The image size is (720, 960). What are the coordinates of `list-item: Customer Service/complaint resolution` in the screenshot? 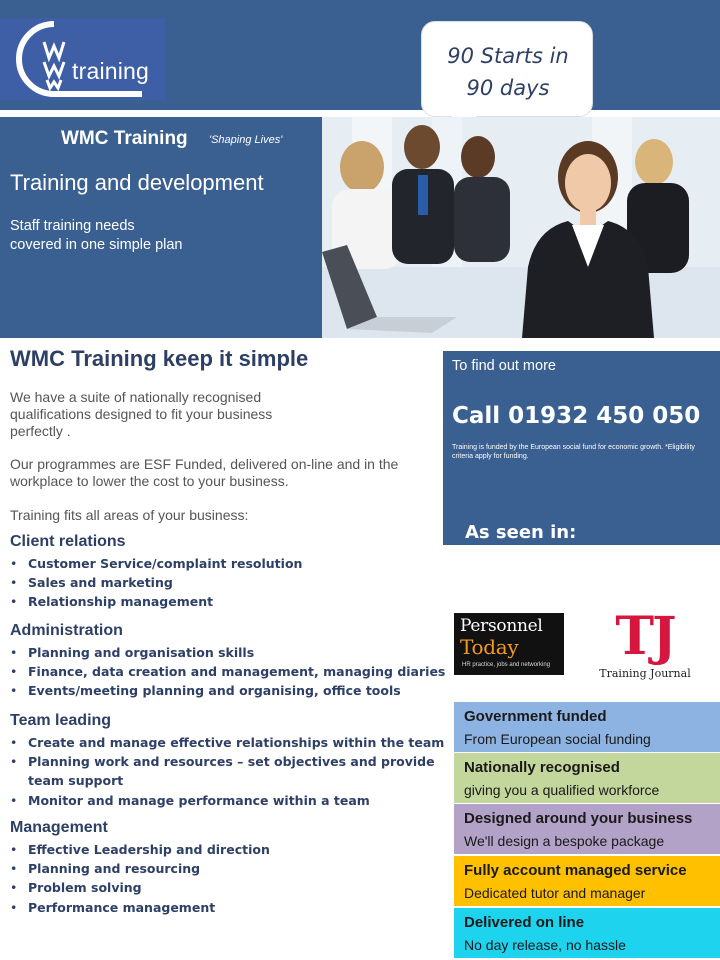 It's located at (156, 563).